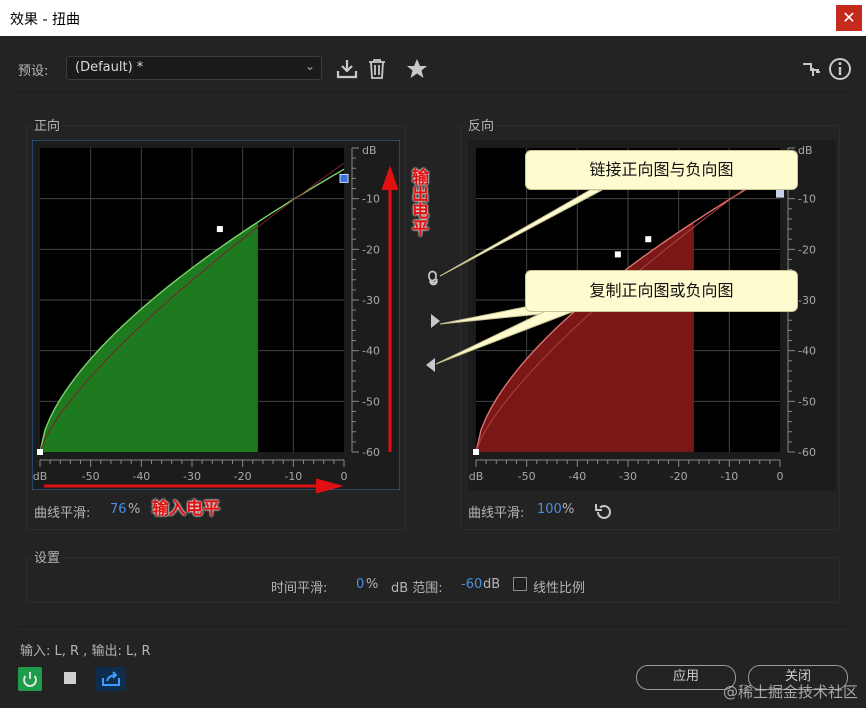  I want to click on copy-callout: 复制正向图或负向图, so click(661, 291).